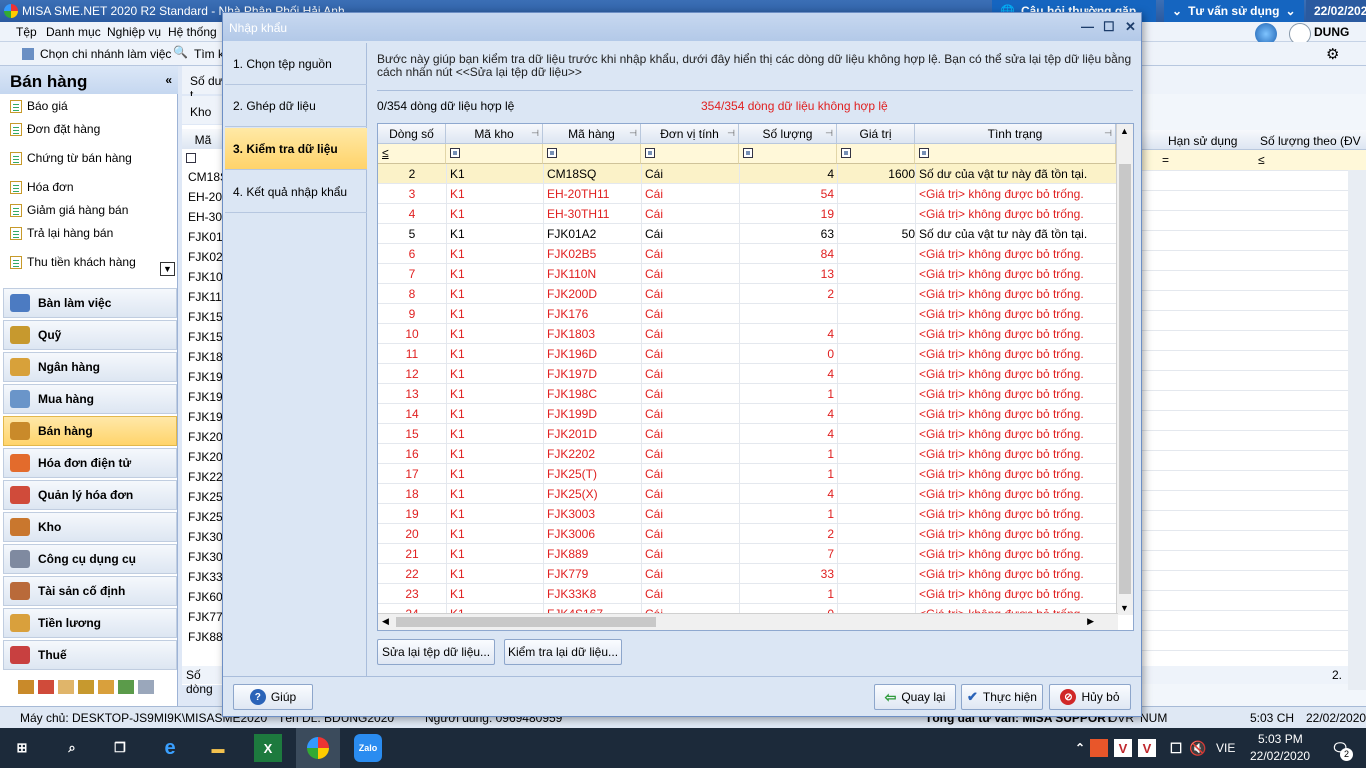  What do you see at coordinates (368, 748) in the screenshot?
I see `zalo-icon: Zalo` at bounding box center [368, 748].